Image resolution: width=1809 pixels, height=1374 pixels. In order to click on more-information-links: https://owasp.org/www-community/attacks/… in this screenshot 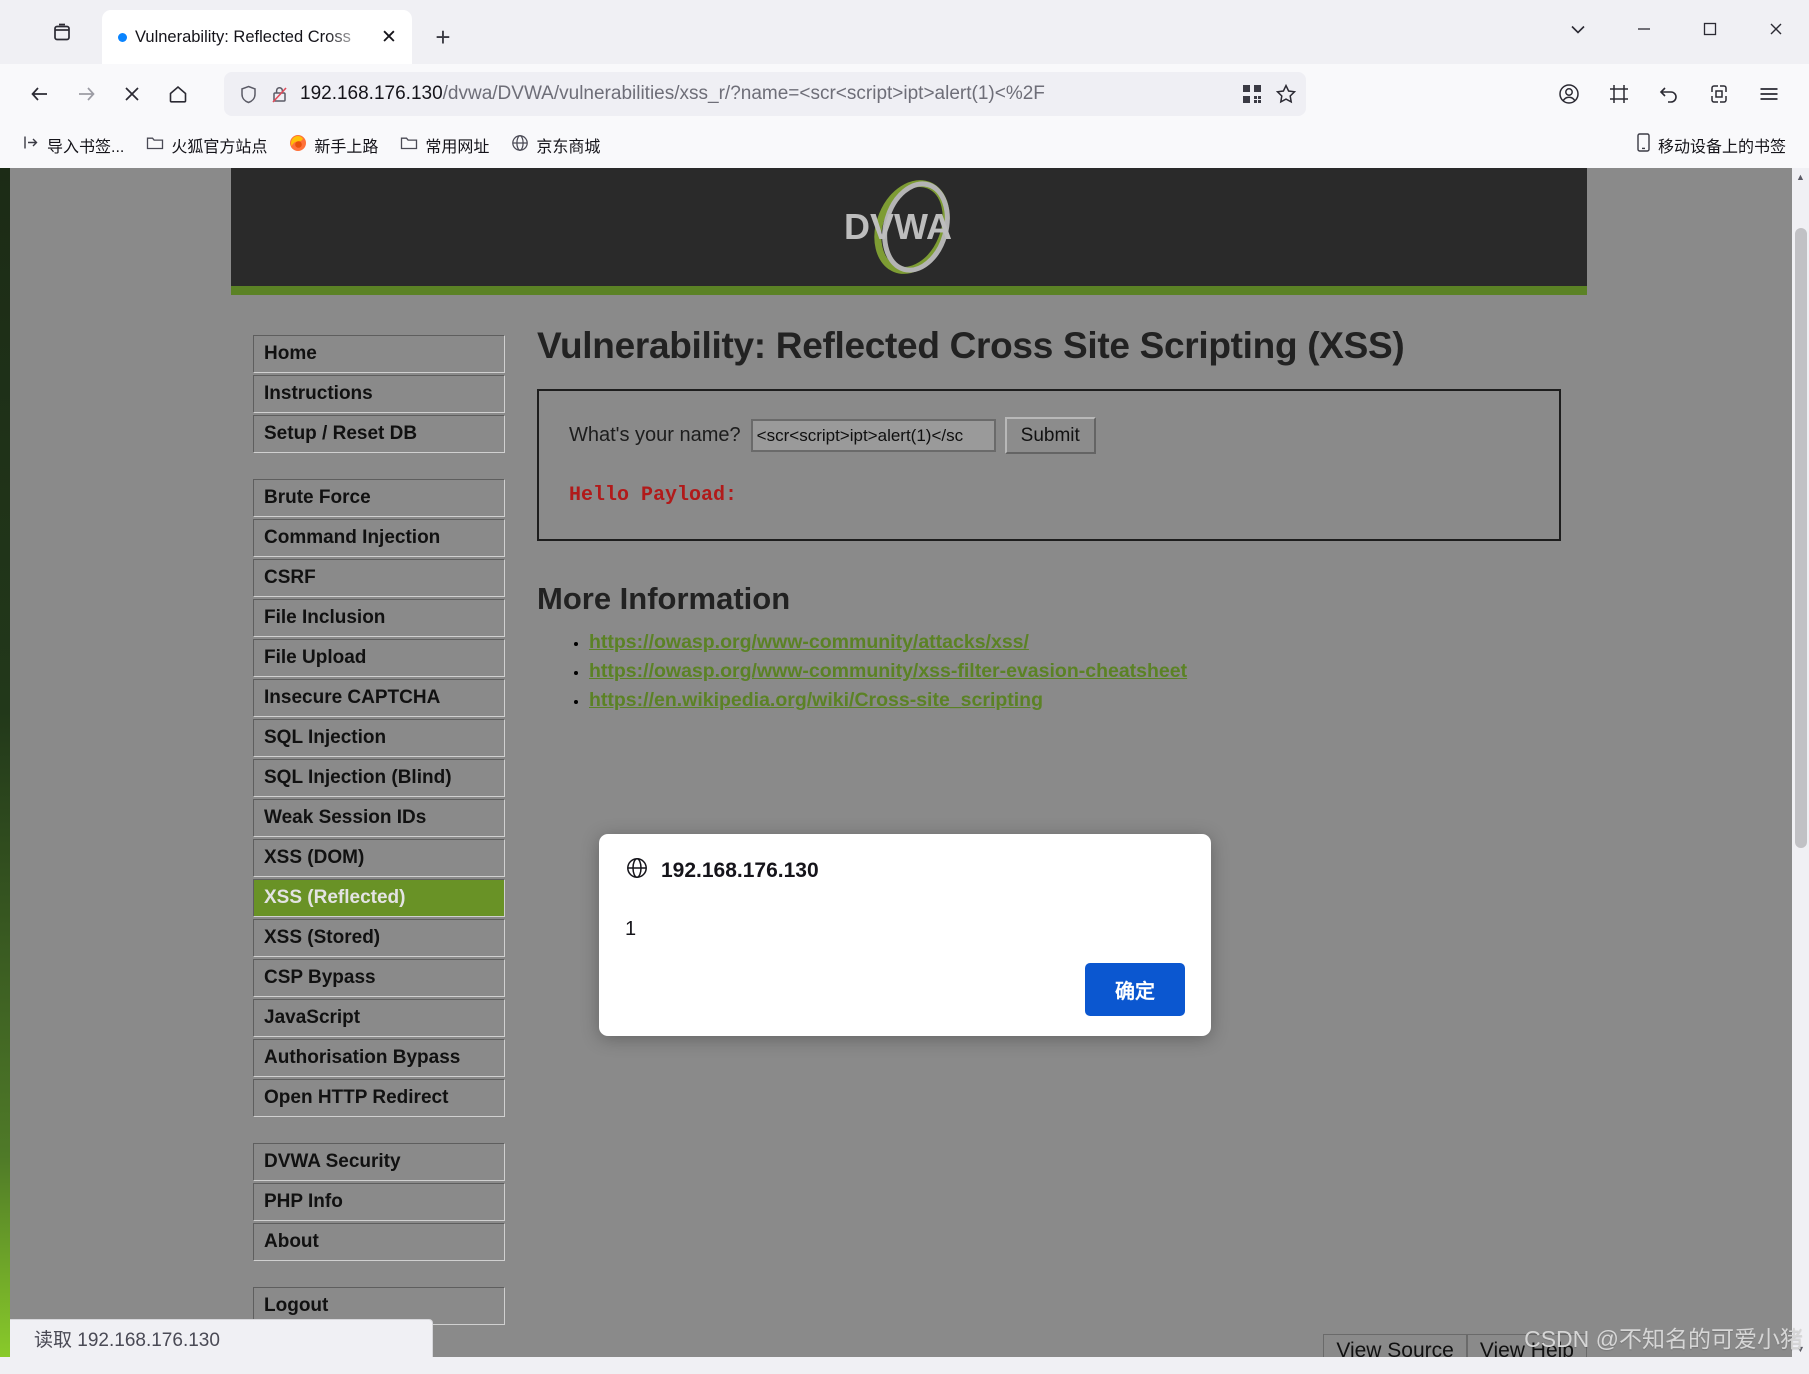, I will do `click(1049, 671)`.